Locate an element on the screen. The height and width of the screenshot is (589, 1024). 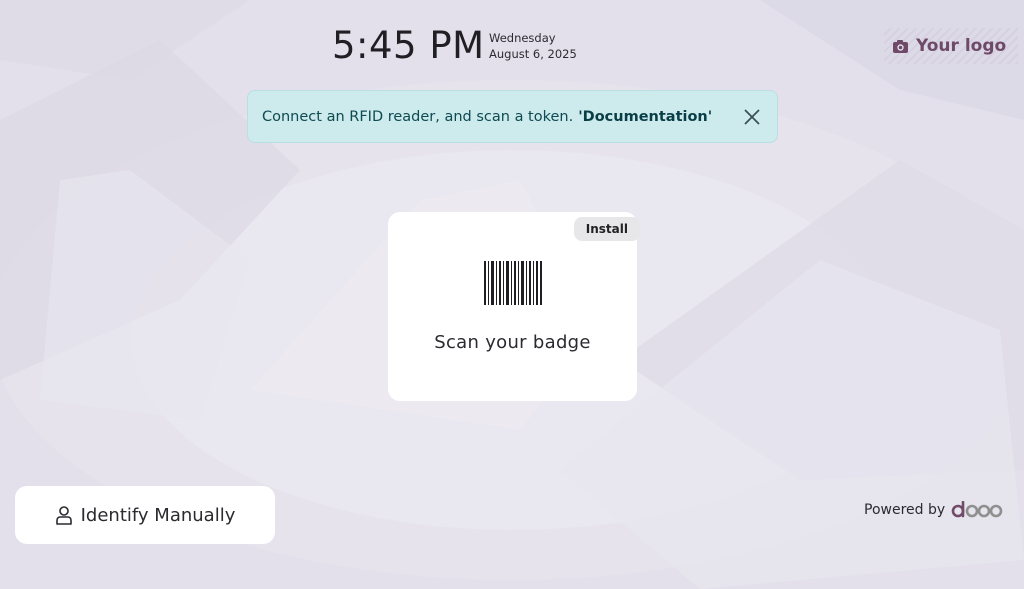
barcode-icon is located at coordinates (513, 283).